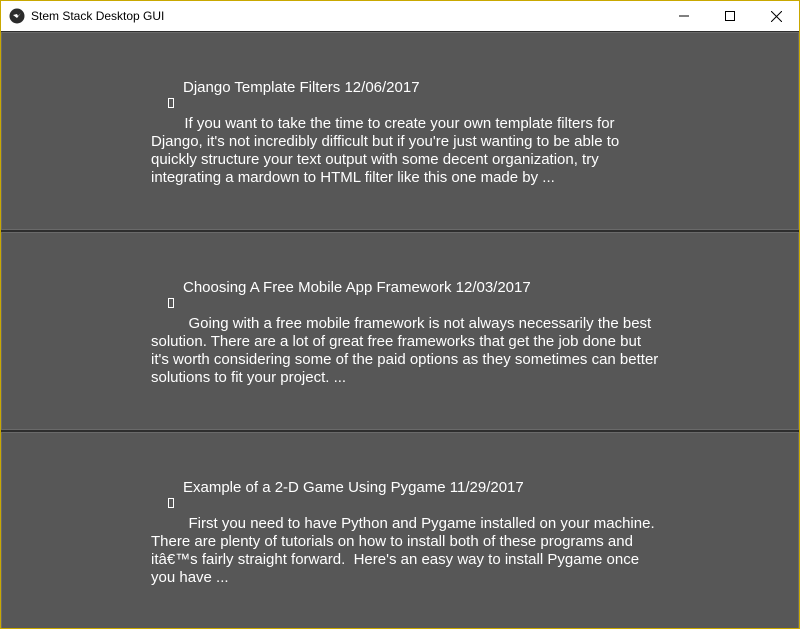 This screenshot has width=800, height=629. I want to click on minimize-button, so click(684, 16).